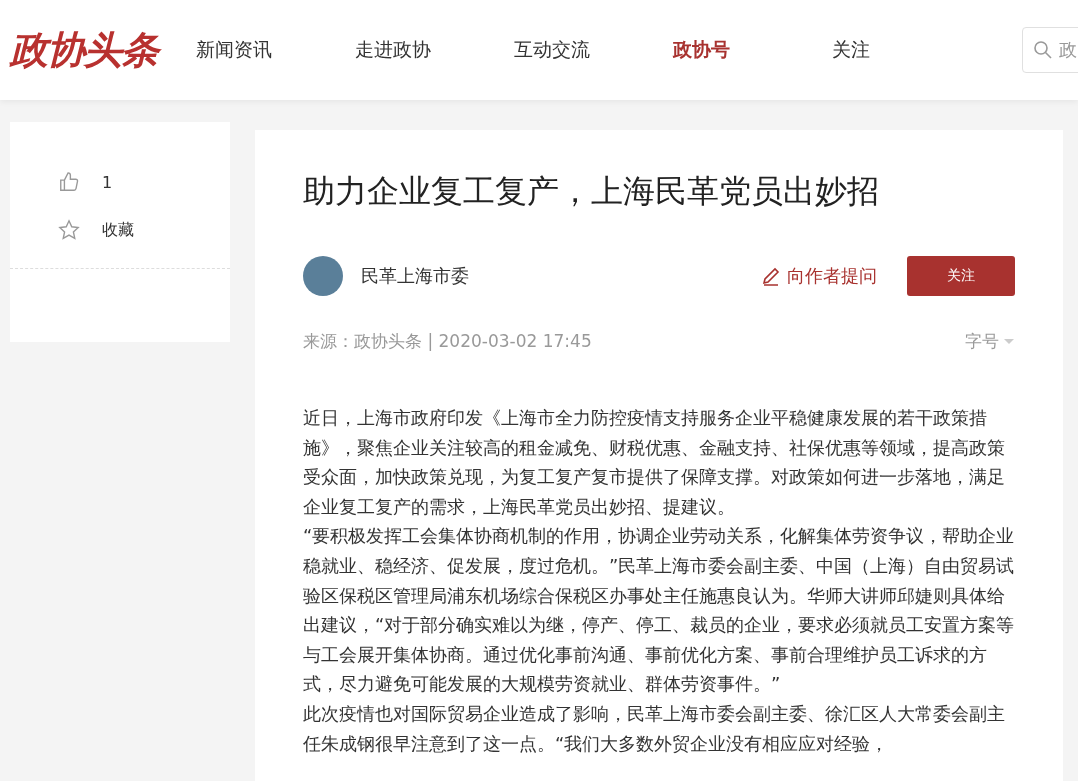 The image size is (1078, 781). I want to click on caret-icon, so click(1009, 341).